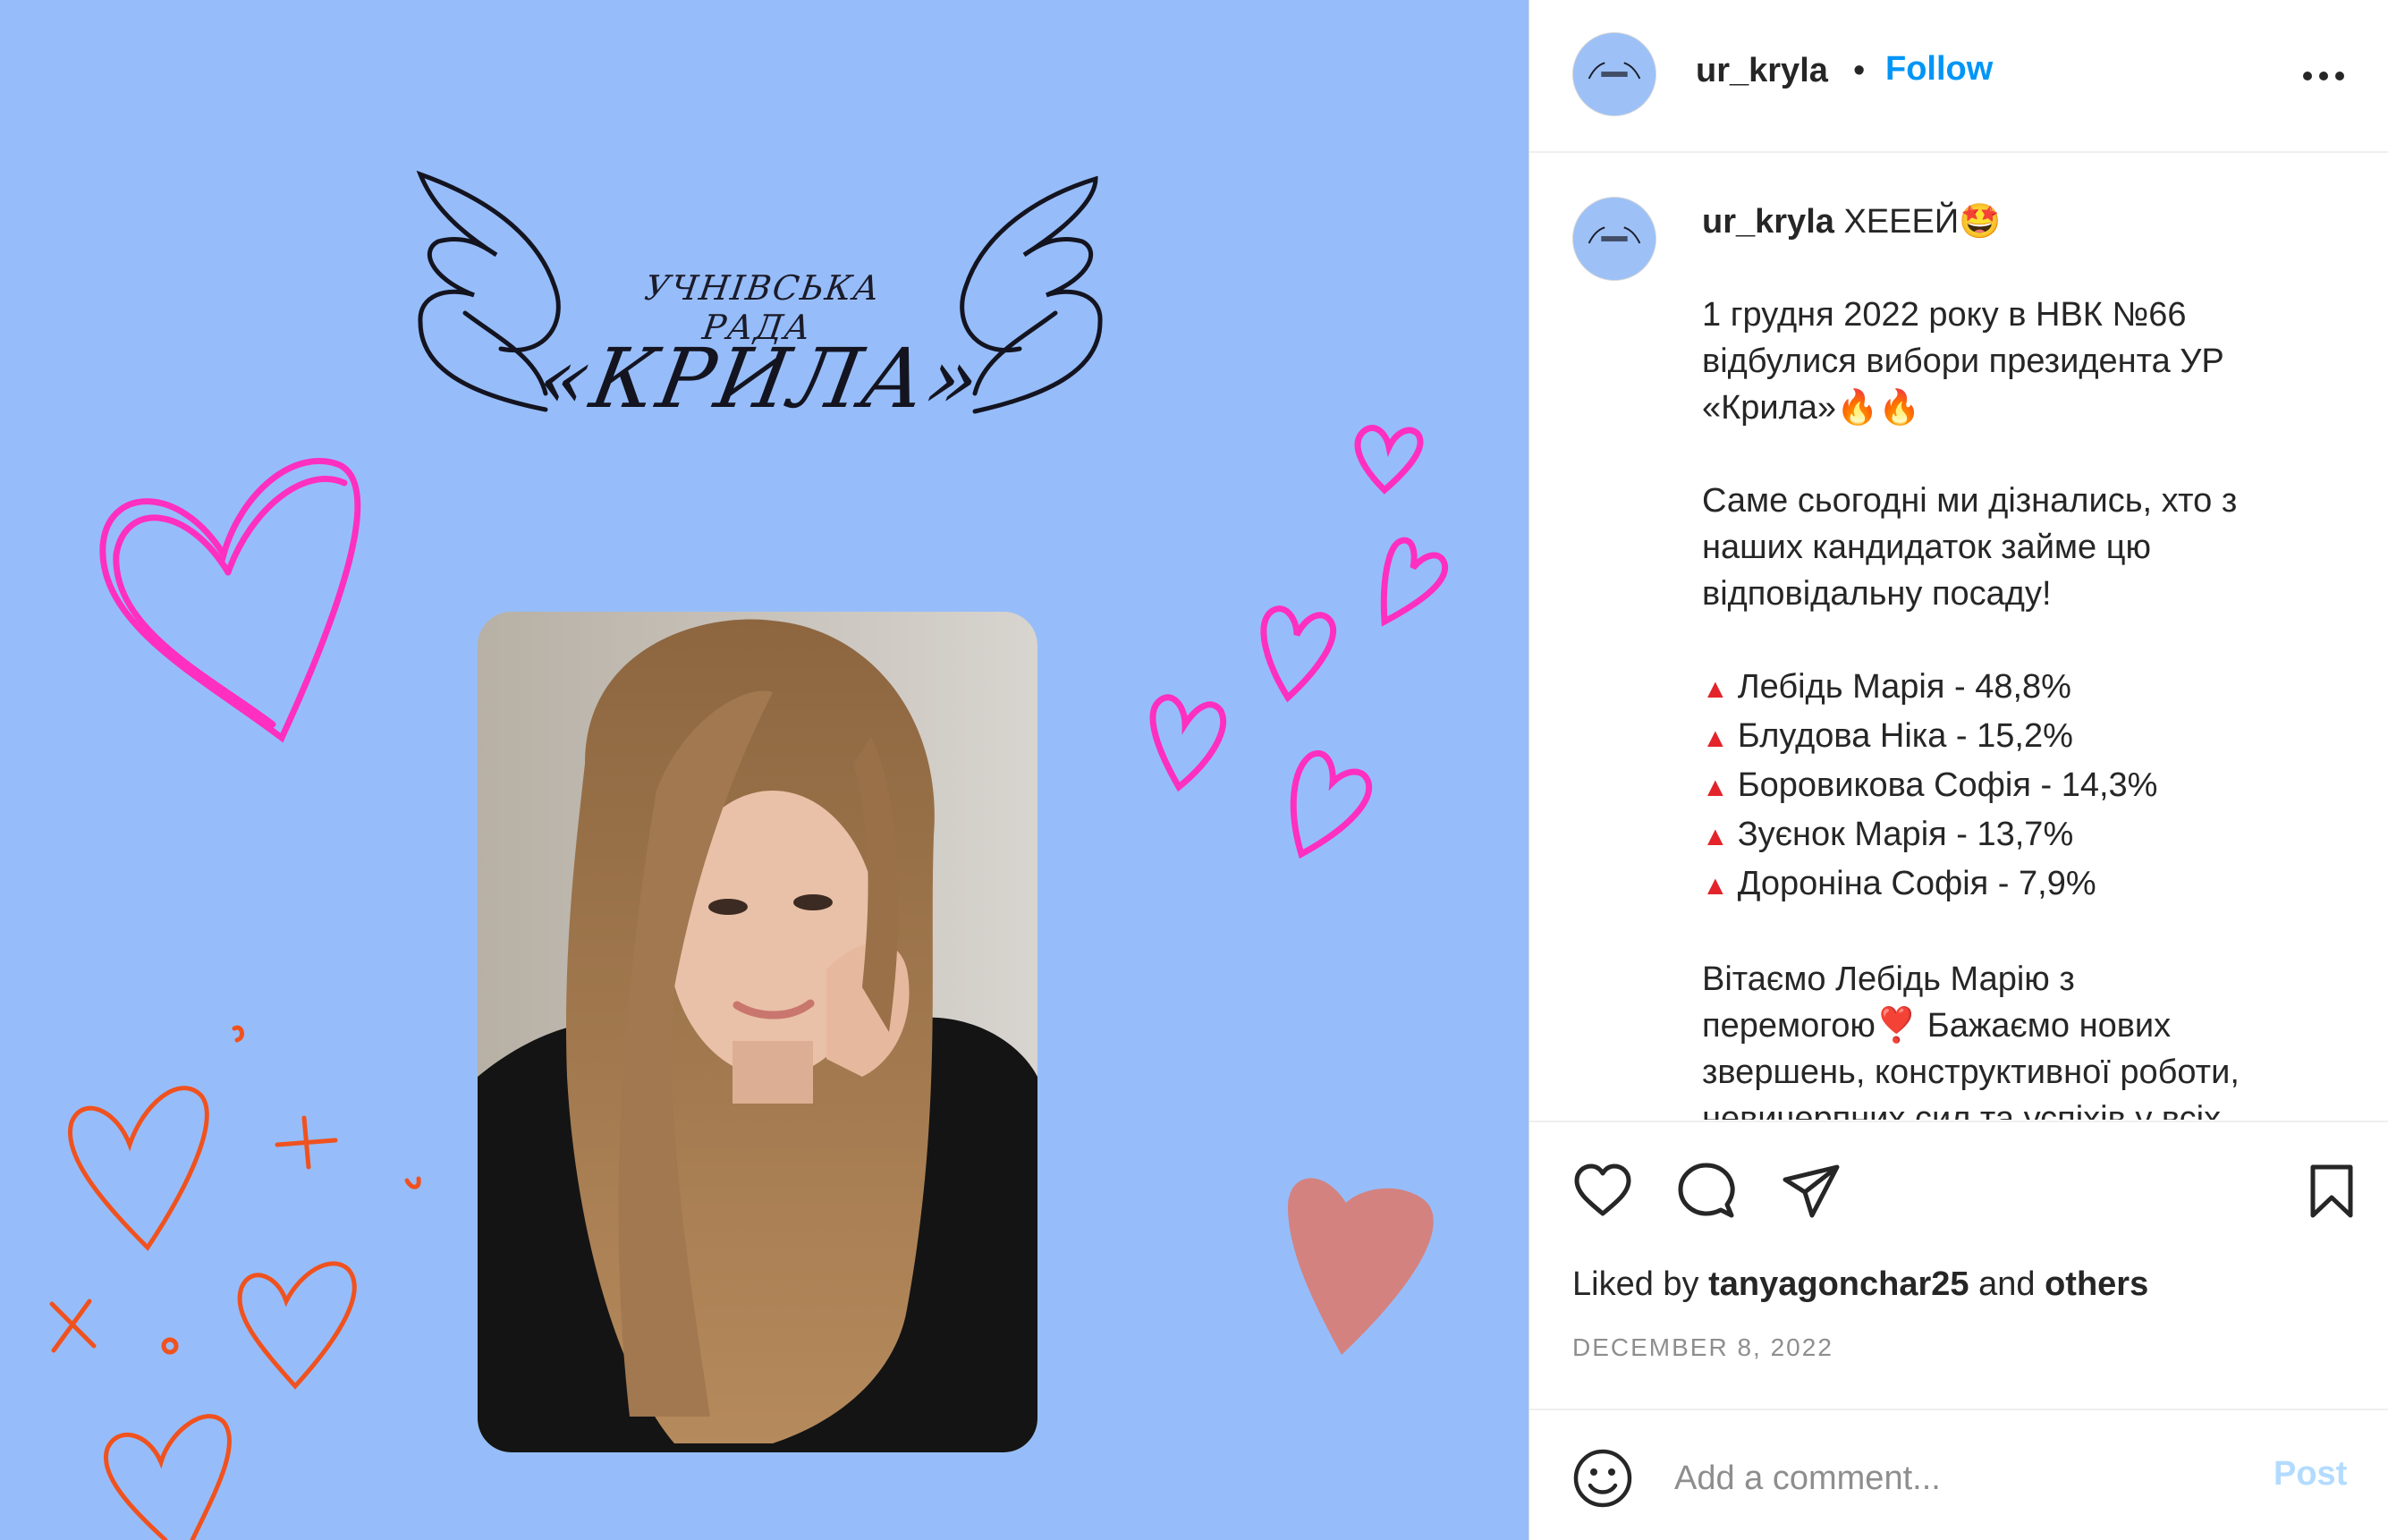 The width and height of the screenshot is (2388, 1540). Describe the element at coordinates (1603, 1478) in the screenshot. I see `emoji-icon` at that location.